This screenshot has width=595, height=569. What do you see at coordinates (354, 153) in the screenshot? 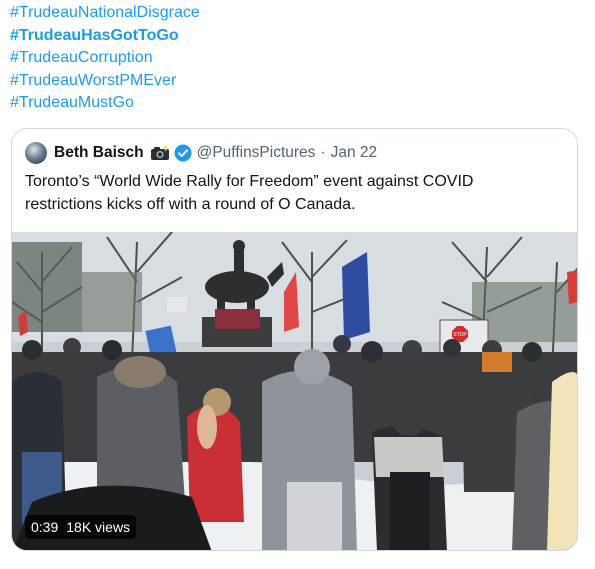
I see `tweet-date: Jan 22` at bounding box center [354, 153].